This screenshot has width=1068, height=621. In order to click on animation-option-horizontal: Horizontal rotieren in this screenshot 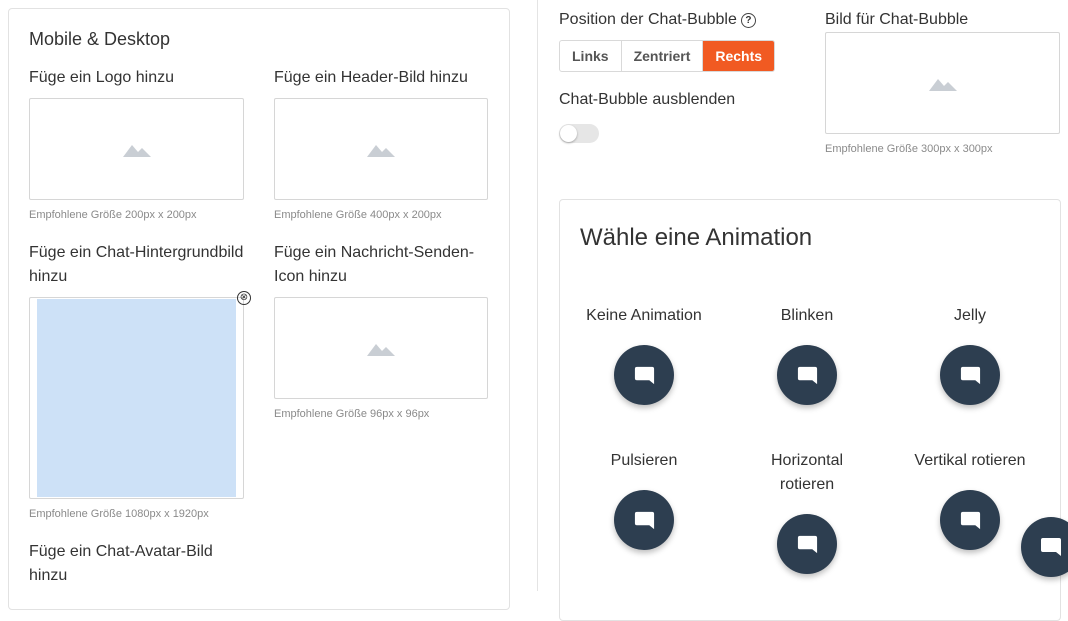, I will do `click(807, 511)`.